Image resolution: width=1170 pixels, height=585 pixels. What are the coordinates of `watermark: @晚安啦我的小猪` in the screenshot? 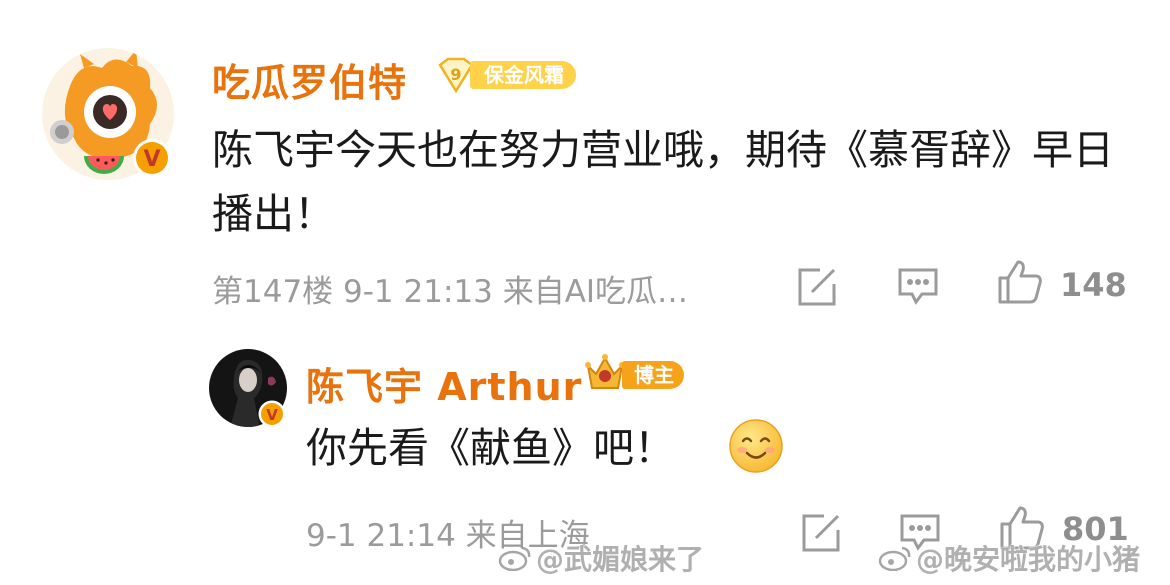 It's located at (1009, 558).